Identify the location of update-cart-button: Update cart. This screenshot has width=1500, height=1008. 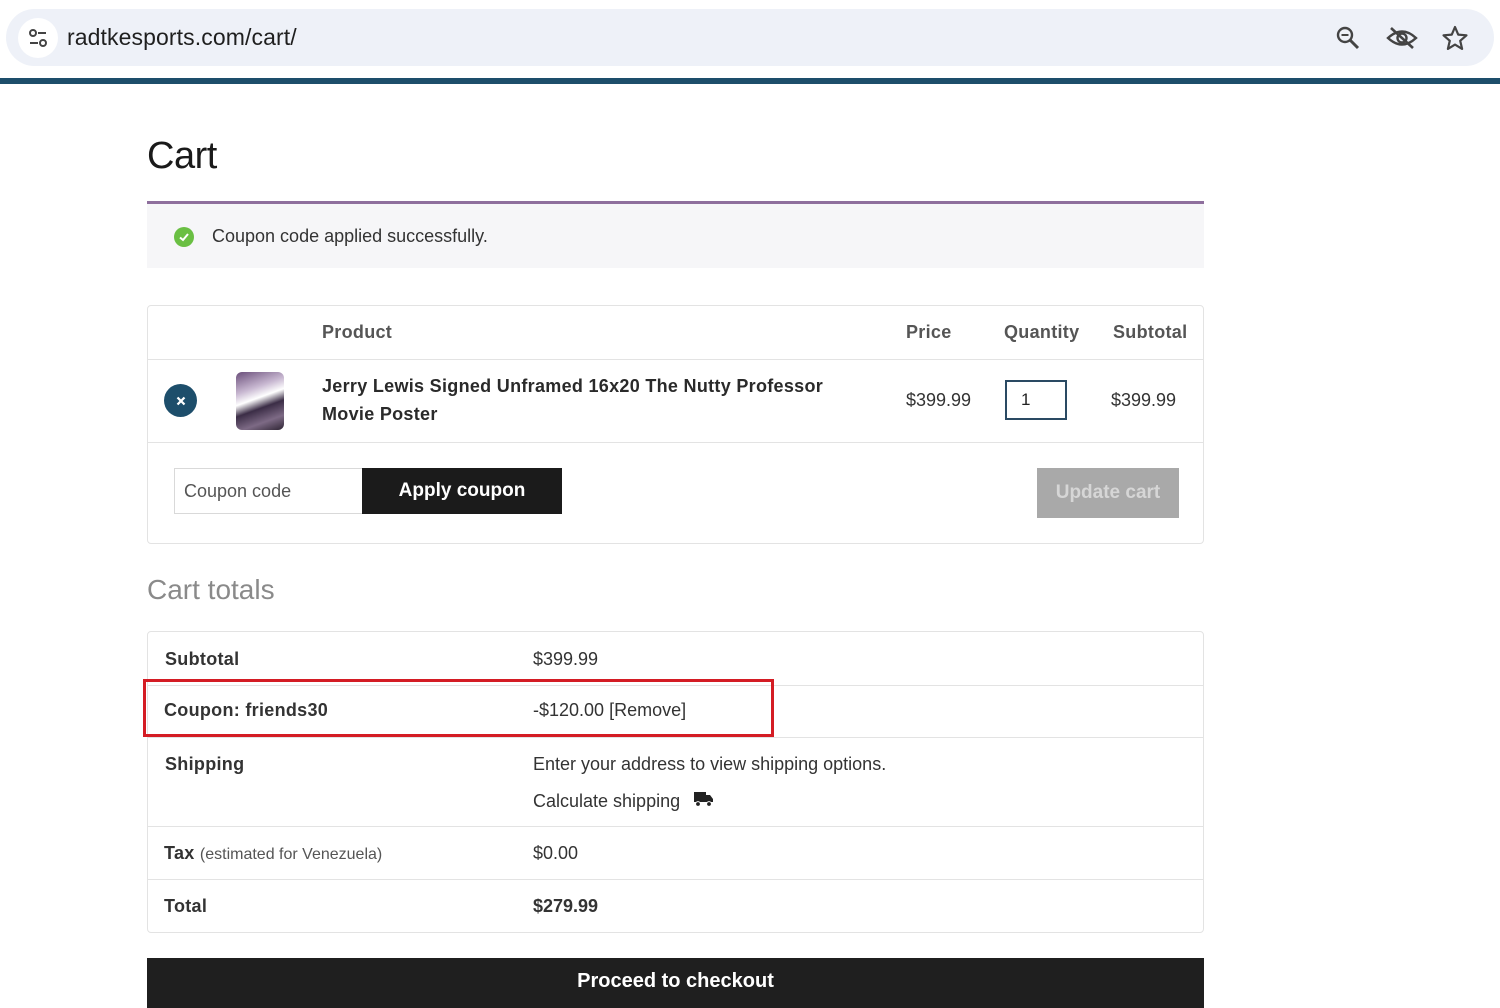
(1108, 493).